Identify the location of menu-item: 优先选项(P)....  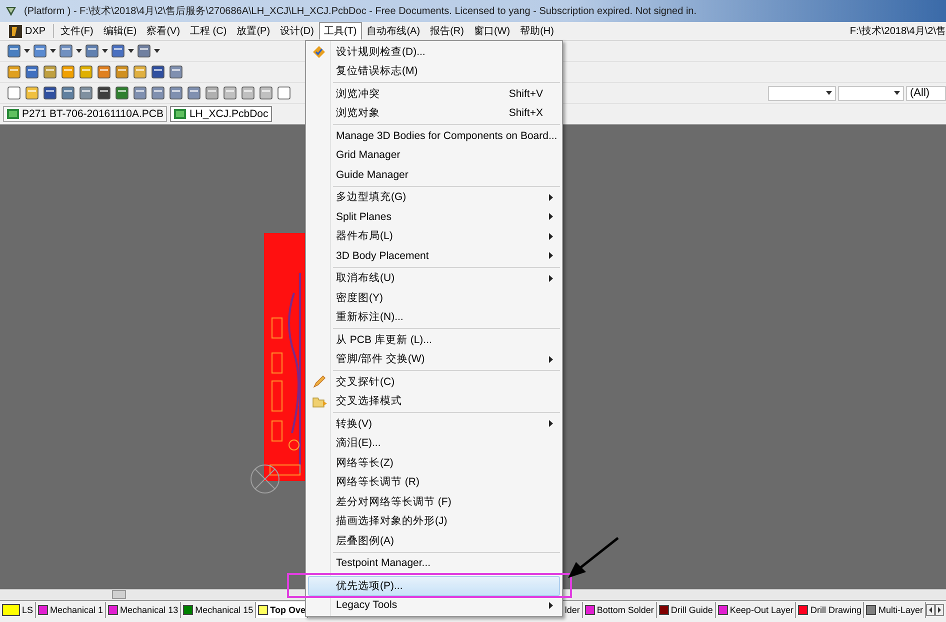
(434, 586).